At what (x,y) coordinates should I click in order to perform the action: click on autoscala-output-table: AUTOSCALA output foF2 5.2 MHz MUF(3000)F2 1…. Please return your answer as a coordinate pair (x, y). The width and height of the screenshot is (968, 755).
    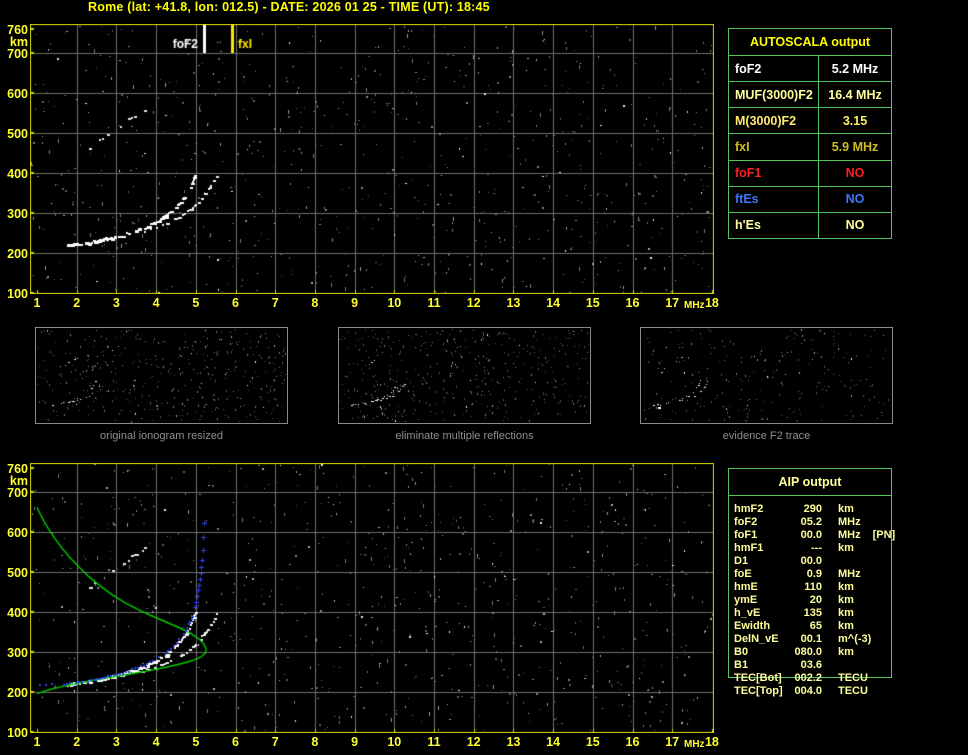
    Looking at the image, I should click on (810, 133).